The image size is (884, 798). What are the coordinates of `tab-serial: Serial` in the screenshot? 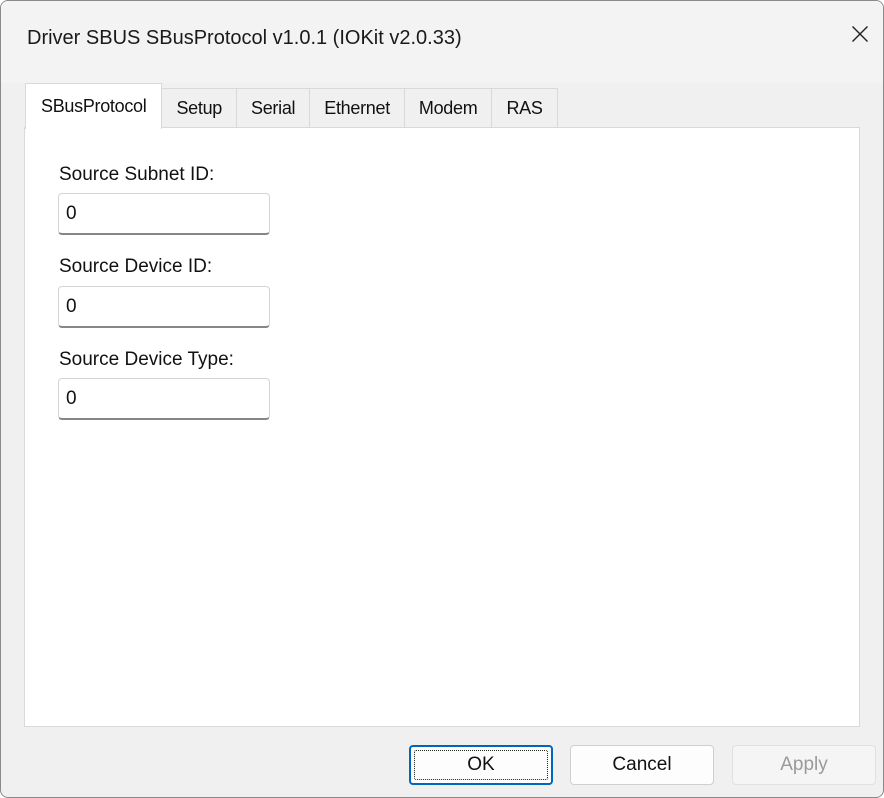 It's located at (273, 108).